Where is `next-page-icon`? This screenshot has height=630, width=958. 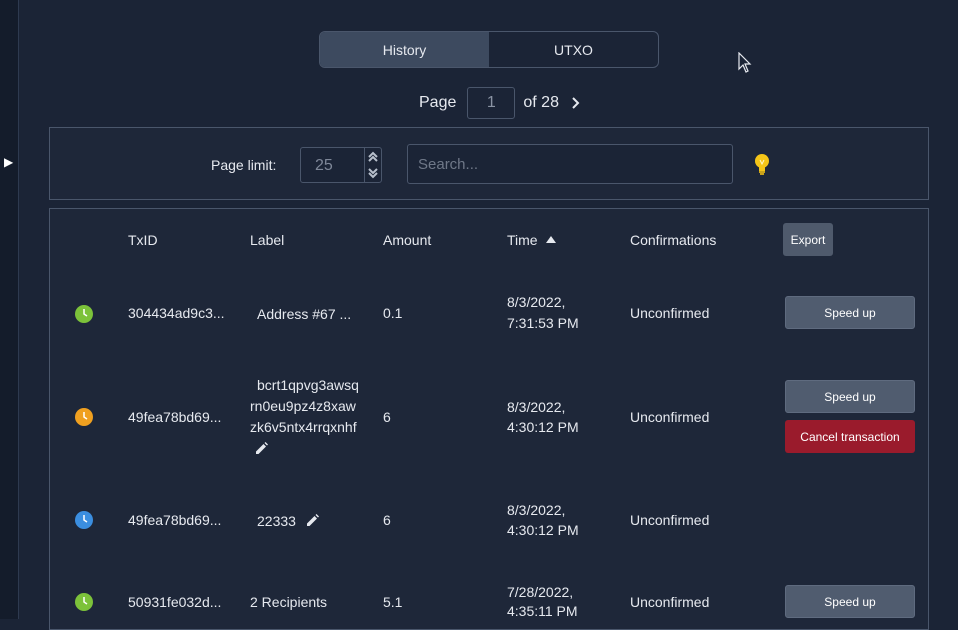 next-page-icon is located at coordinates (576, 103).